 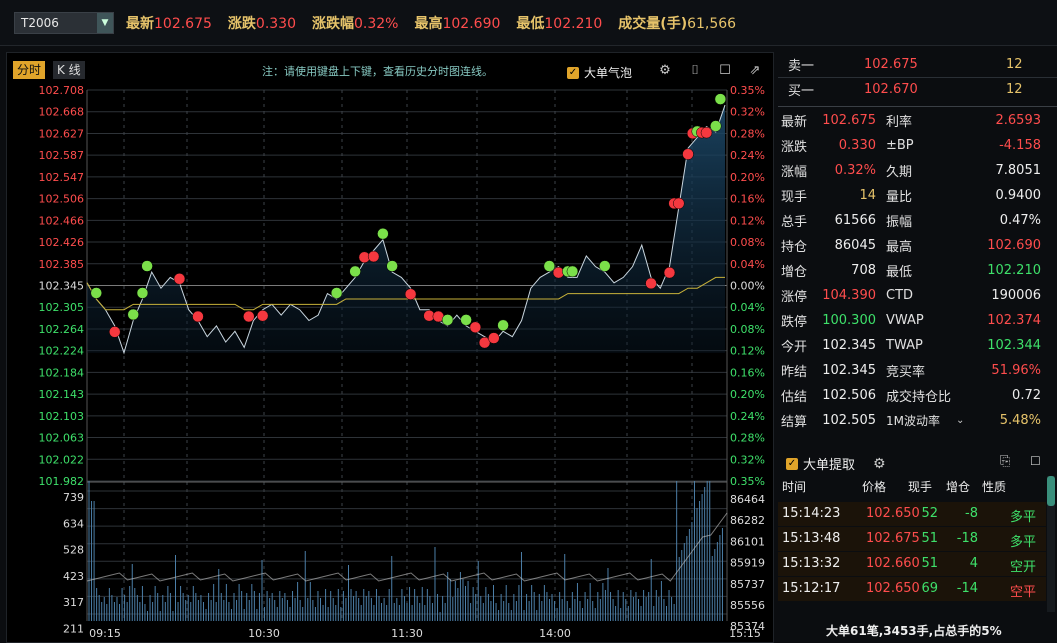 I want to click on oi-tick-label: 85556, so click(x=747, y=605).